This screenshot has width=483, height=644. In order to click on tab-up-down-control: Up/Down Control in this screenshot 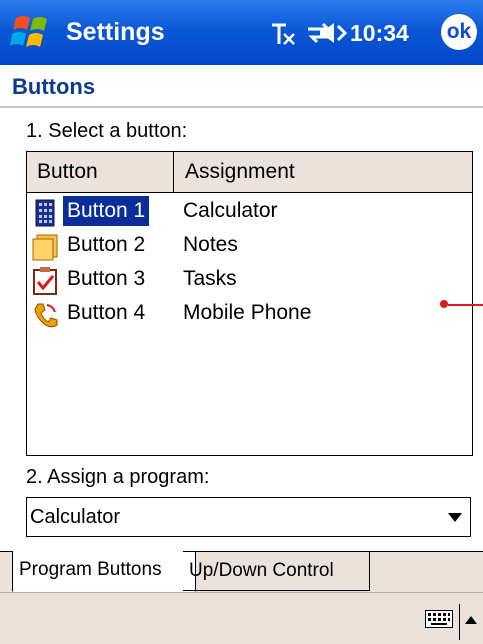, I will do `click(276, 571)`.